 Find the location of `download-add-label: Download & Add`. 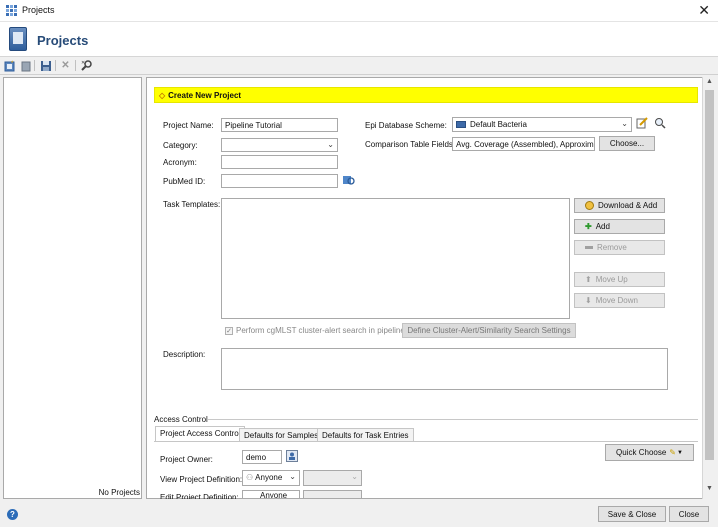

download-add-label: Download & Add is located at coordinates (628, 205).